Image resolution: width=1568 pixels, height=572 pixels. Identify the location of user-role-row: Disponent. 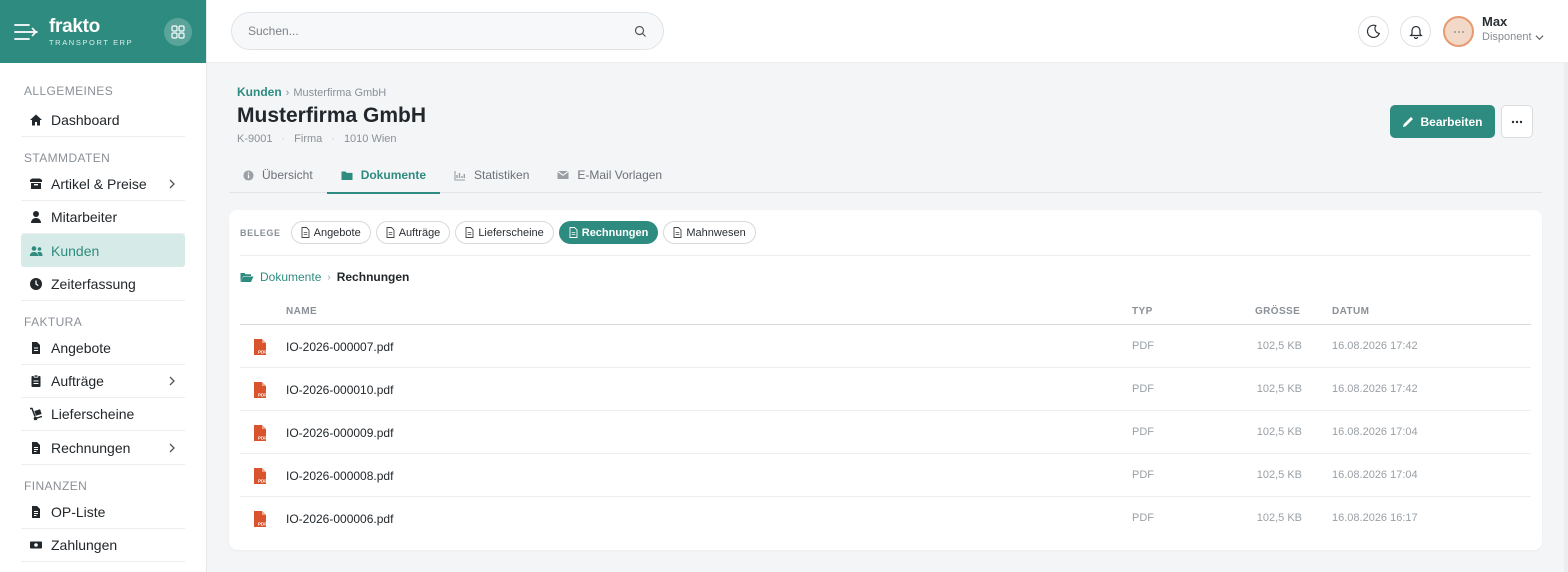
(1513, 37).